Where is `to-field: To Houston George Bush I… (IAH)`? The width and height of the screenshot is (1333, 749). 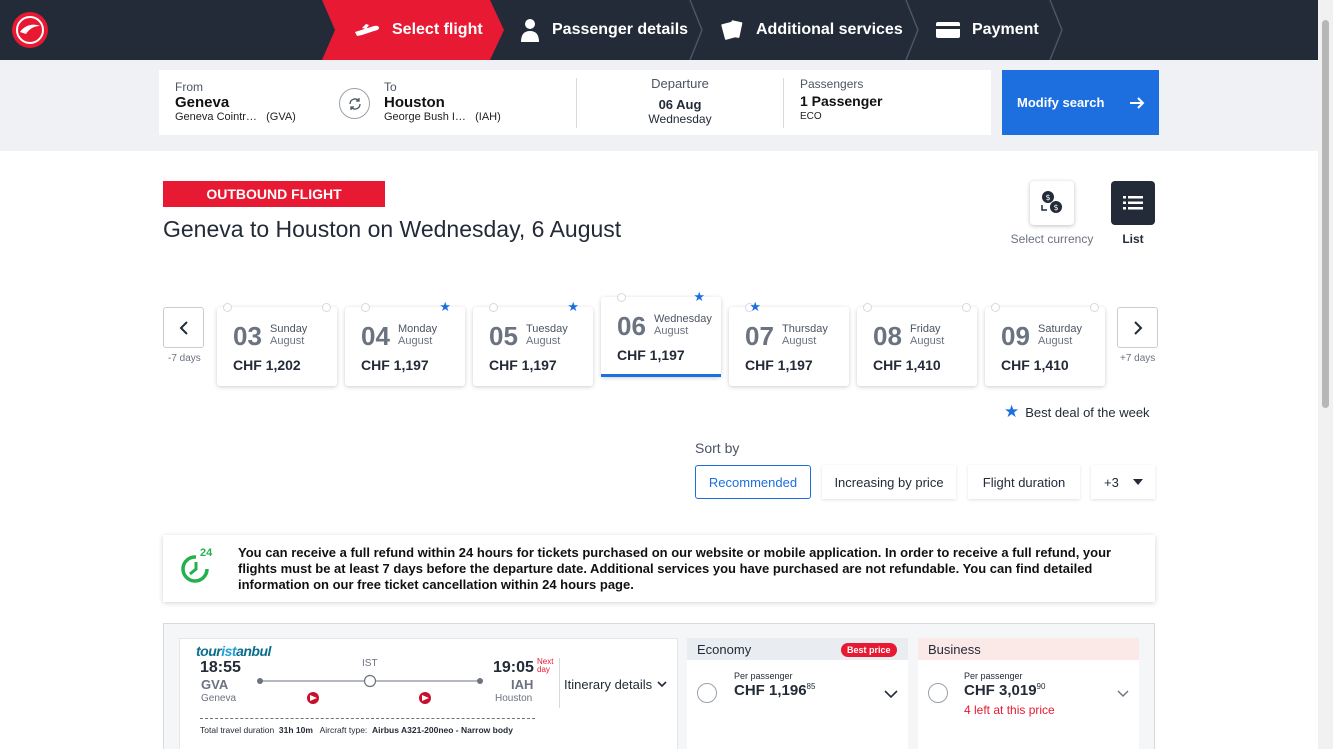
to-field: To Houston George Bush I… (IAH) is located at coordinates (442, 101).